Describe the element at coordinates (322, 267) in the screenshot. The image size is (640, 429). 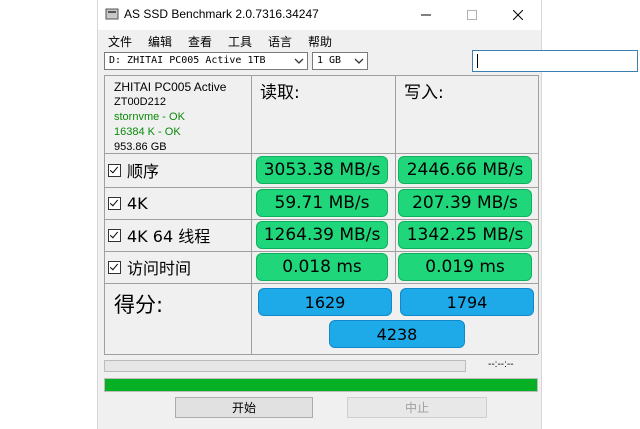
I see `access-read-value: 0.018 ms` at that location.